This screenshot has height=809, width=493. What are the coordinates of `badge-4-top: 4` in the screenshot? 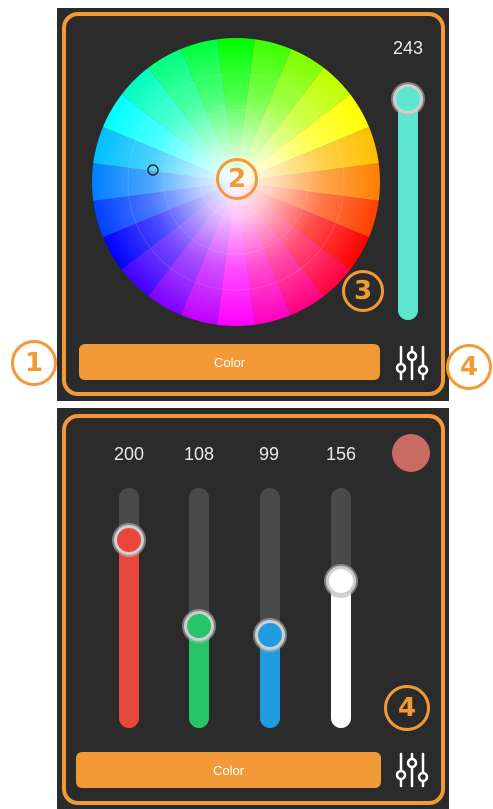 It's located at (469, 367).